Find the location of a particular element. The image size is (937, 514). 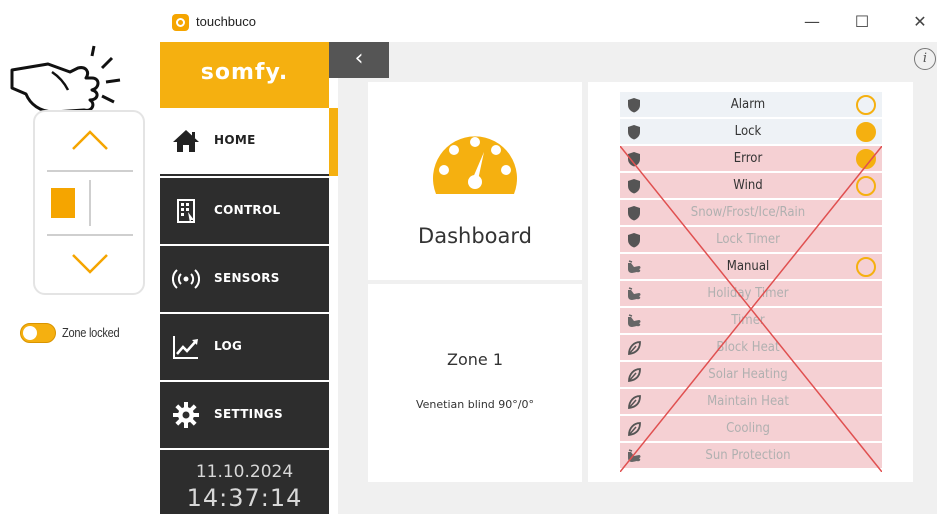

sidebar-item-label: CONTROL is located at coordinates (247, 210).